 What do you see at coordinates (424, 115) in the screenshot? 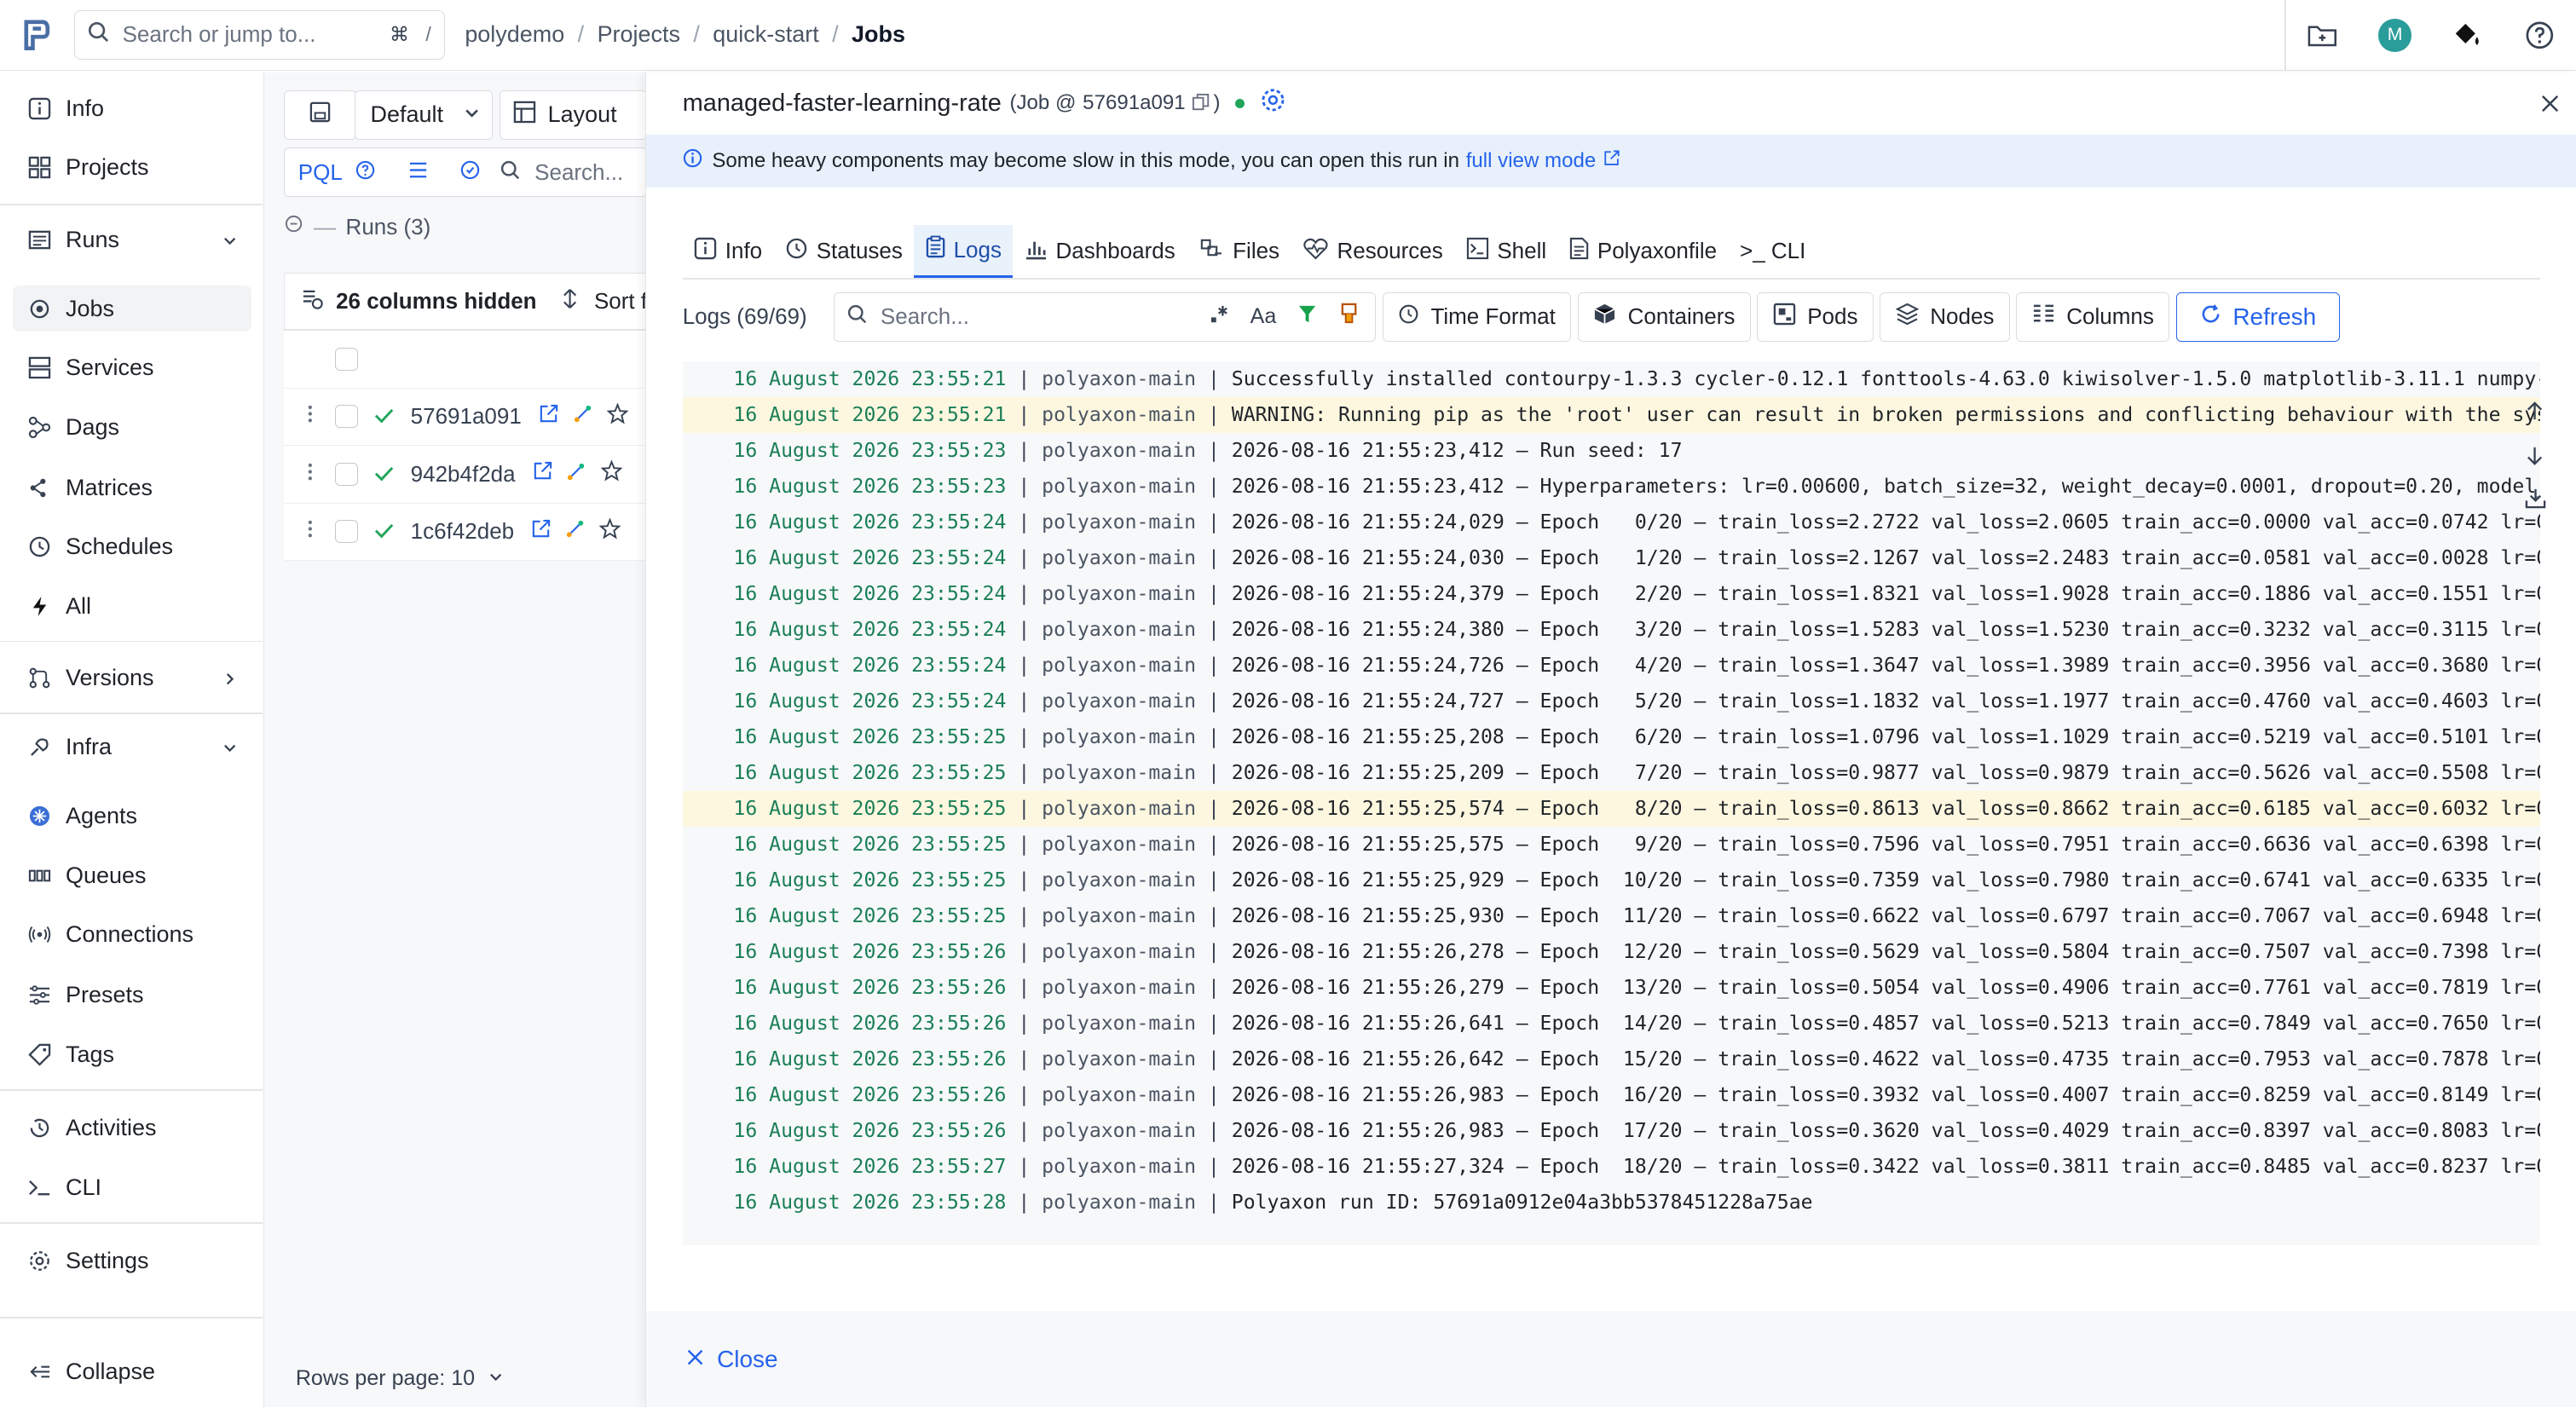
I see `view-select: Default` at bounding box center [424, 115].